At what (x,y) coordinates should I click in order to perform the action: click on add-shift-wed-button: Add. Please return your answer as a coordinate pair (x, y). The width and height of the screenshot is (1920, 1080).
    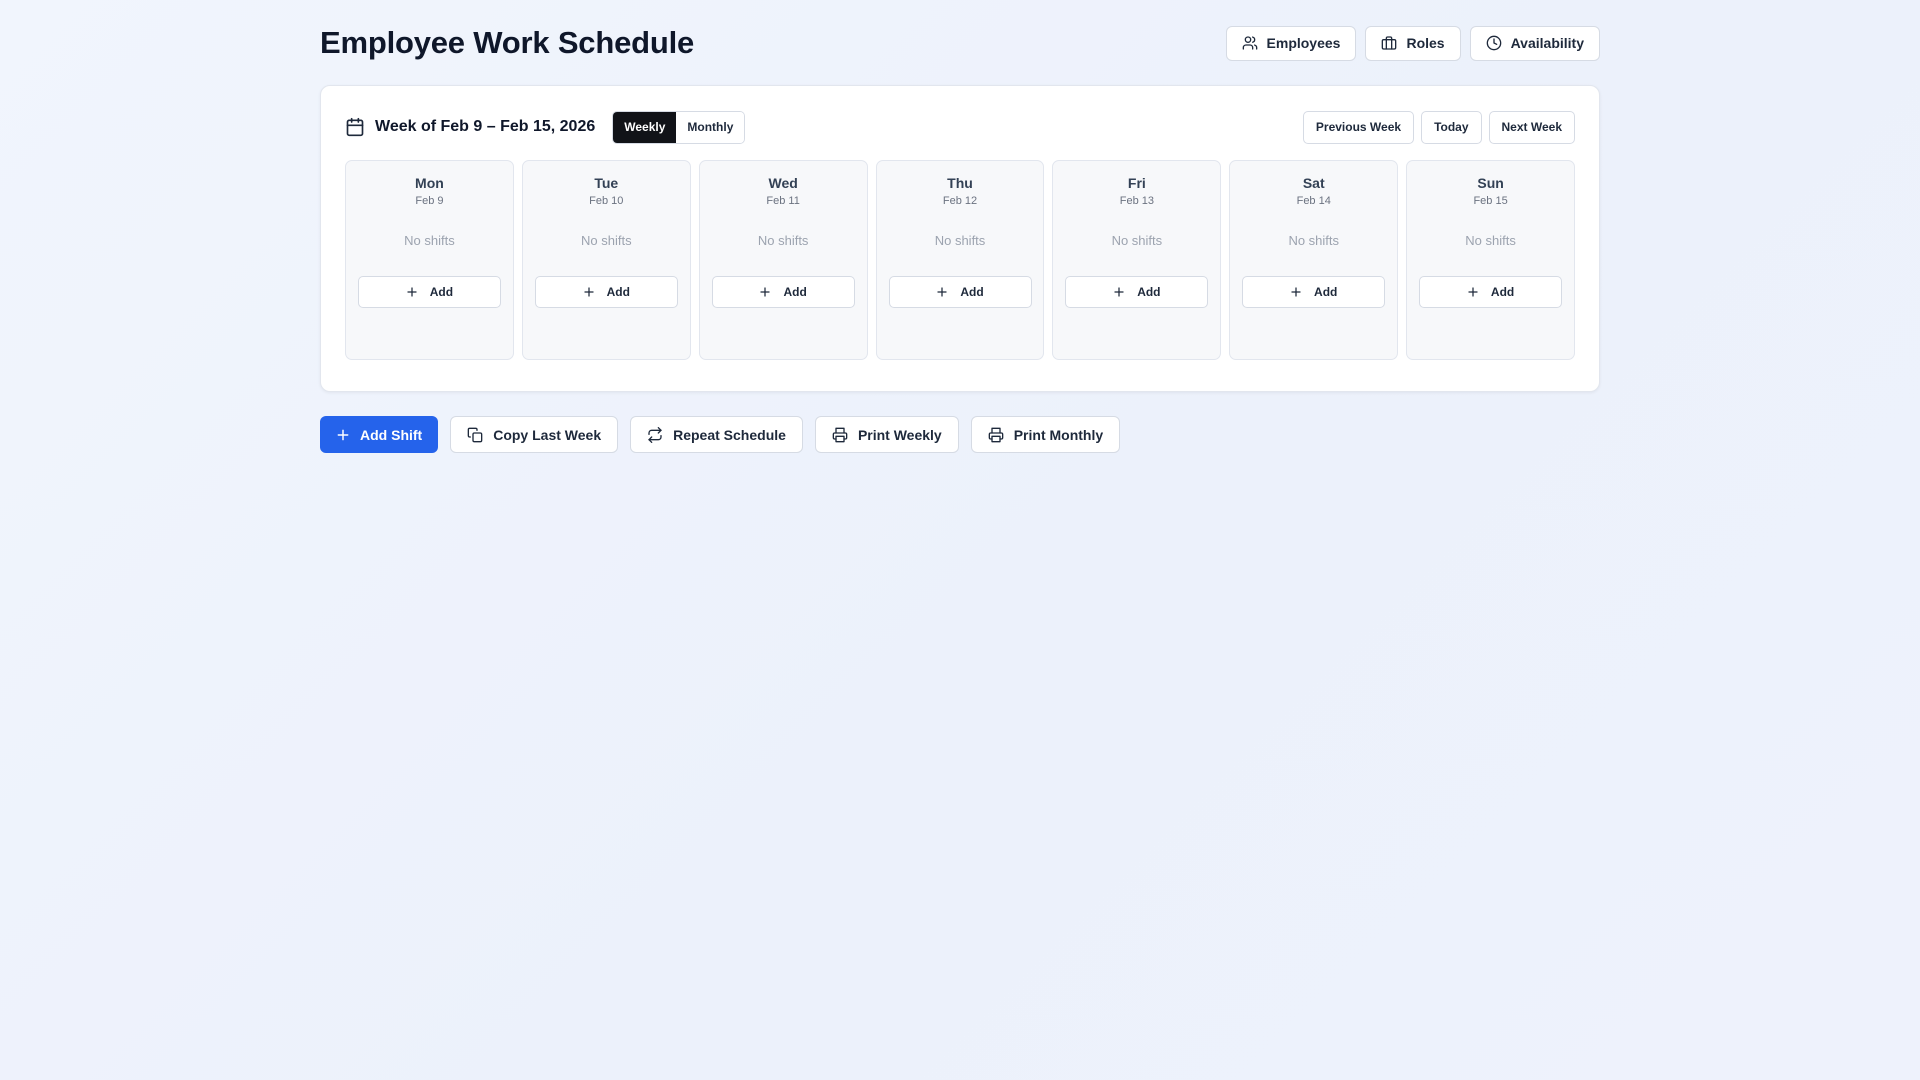
    Looking at the image, I should click on (783, 292).